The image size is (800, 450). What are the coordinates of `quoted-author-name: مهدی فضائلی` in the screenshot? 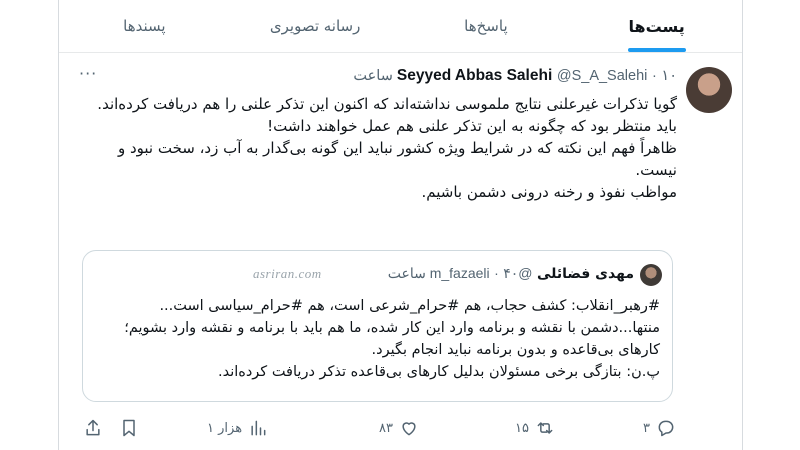 It's located at (585, 274).